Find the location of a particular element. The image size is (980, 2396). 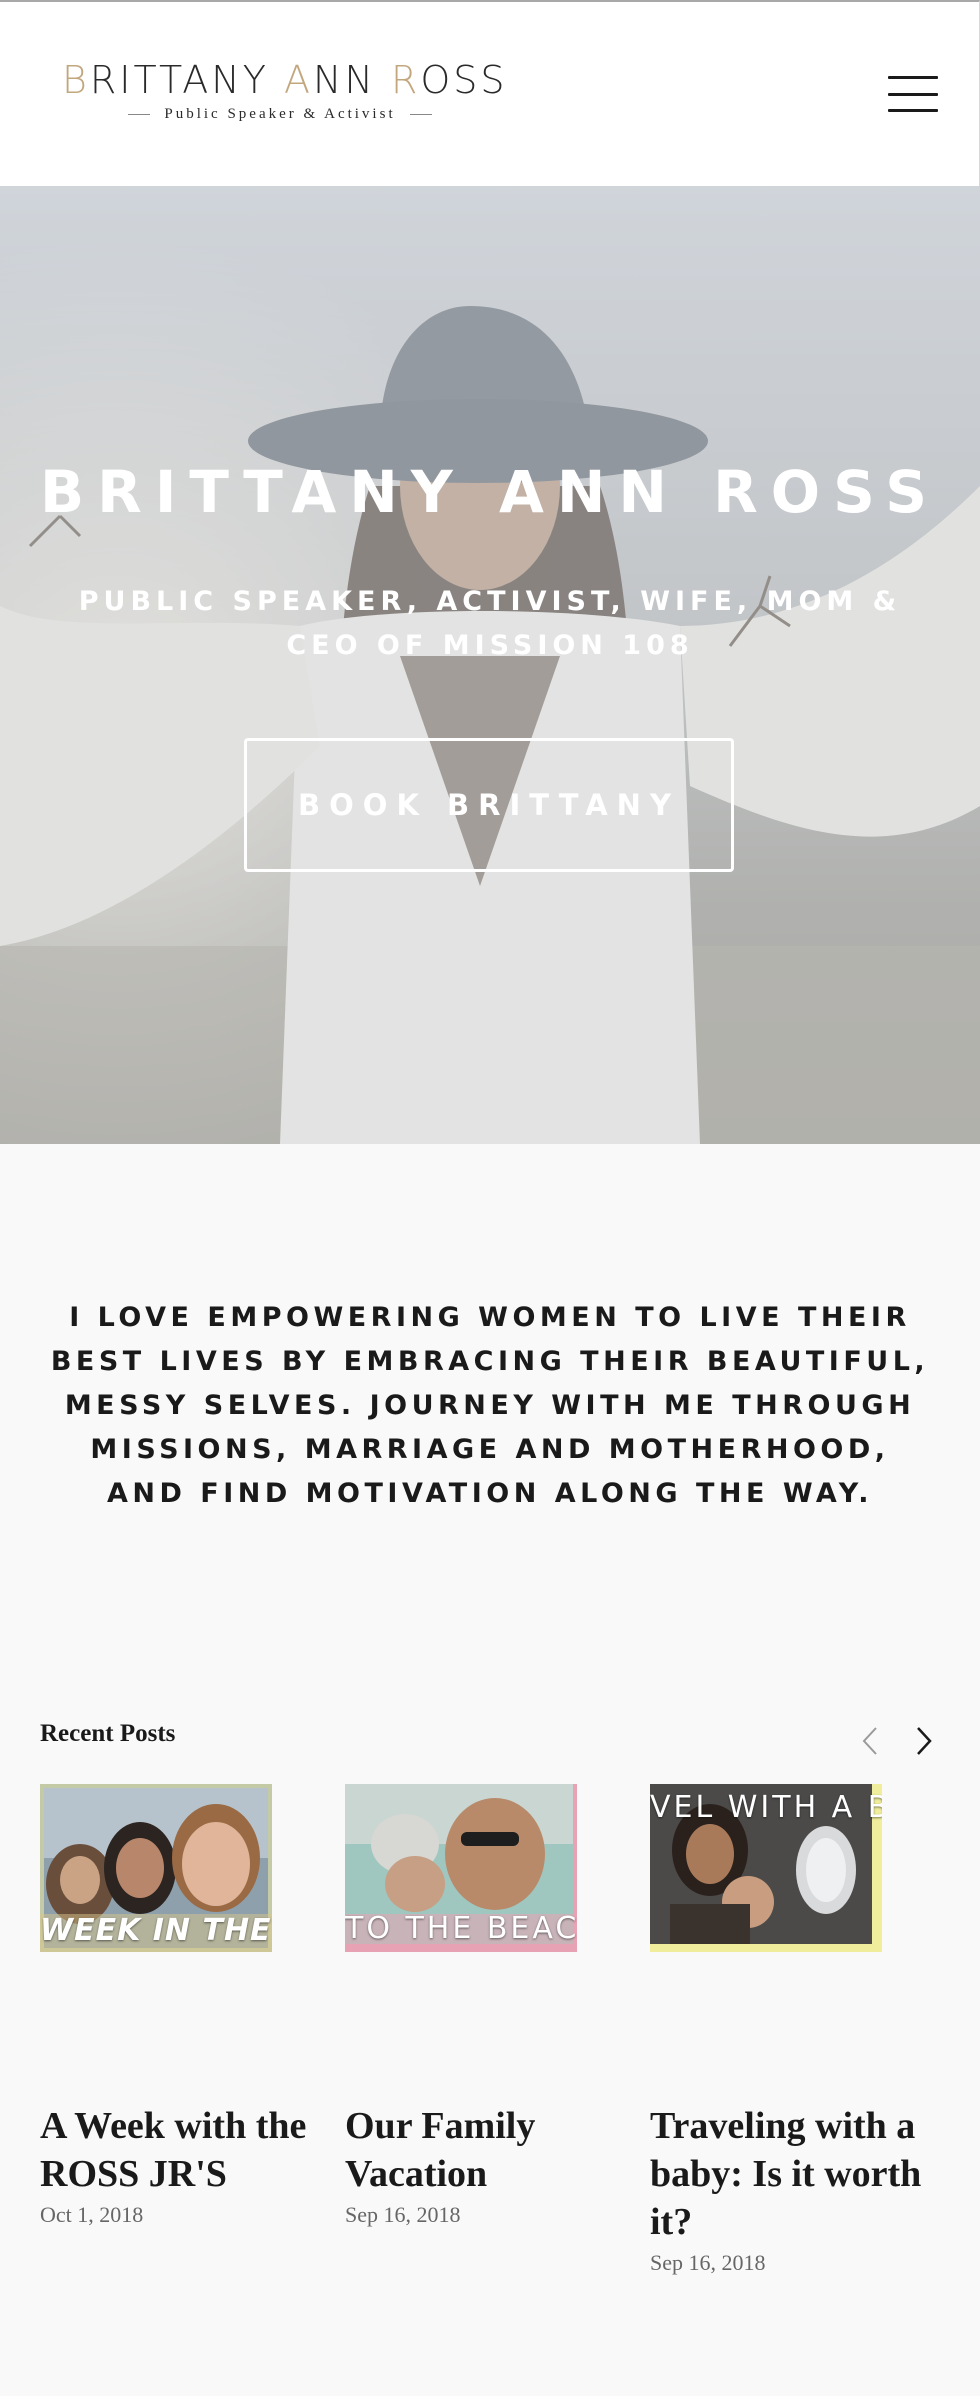

logo-tagline: Public Speaker & Activist is located at coordinates (280, 114).